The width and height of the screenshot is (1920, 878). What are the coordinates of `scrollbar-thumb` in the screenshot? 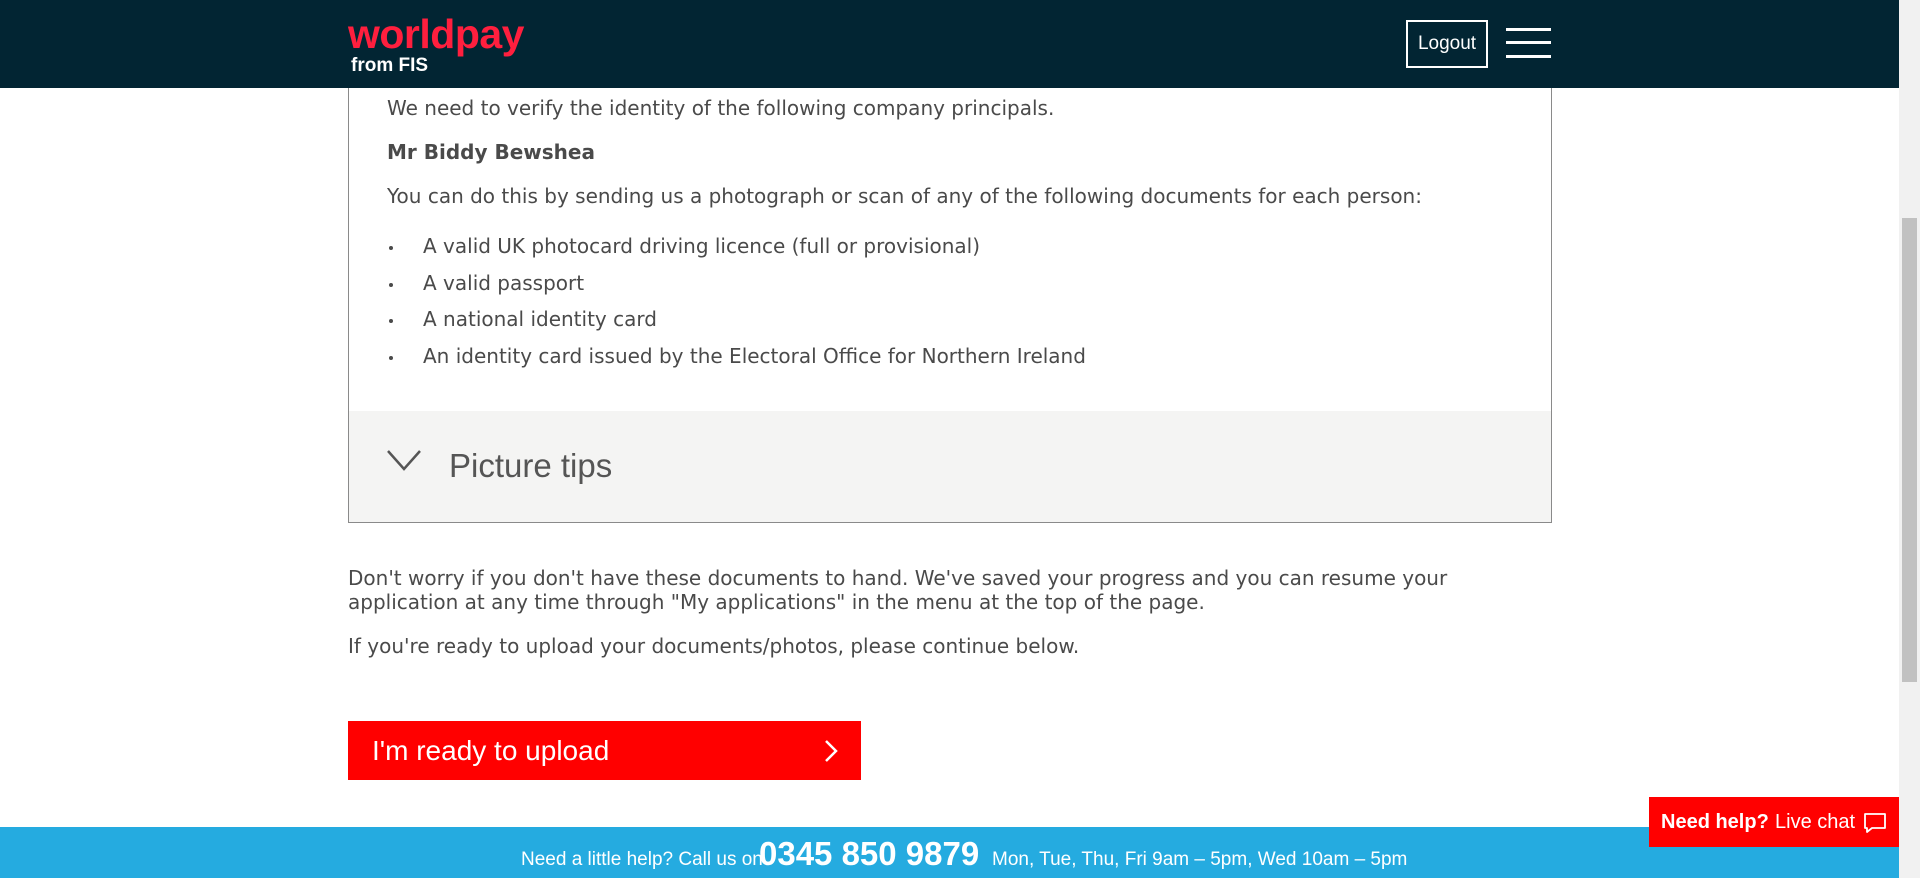 It's located at (1909, 450).